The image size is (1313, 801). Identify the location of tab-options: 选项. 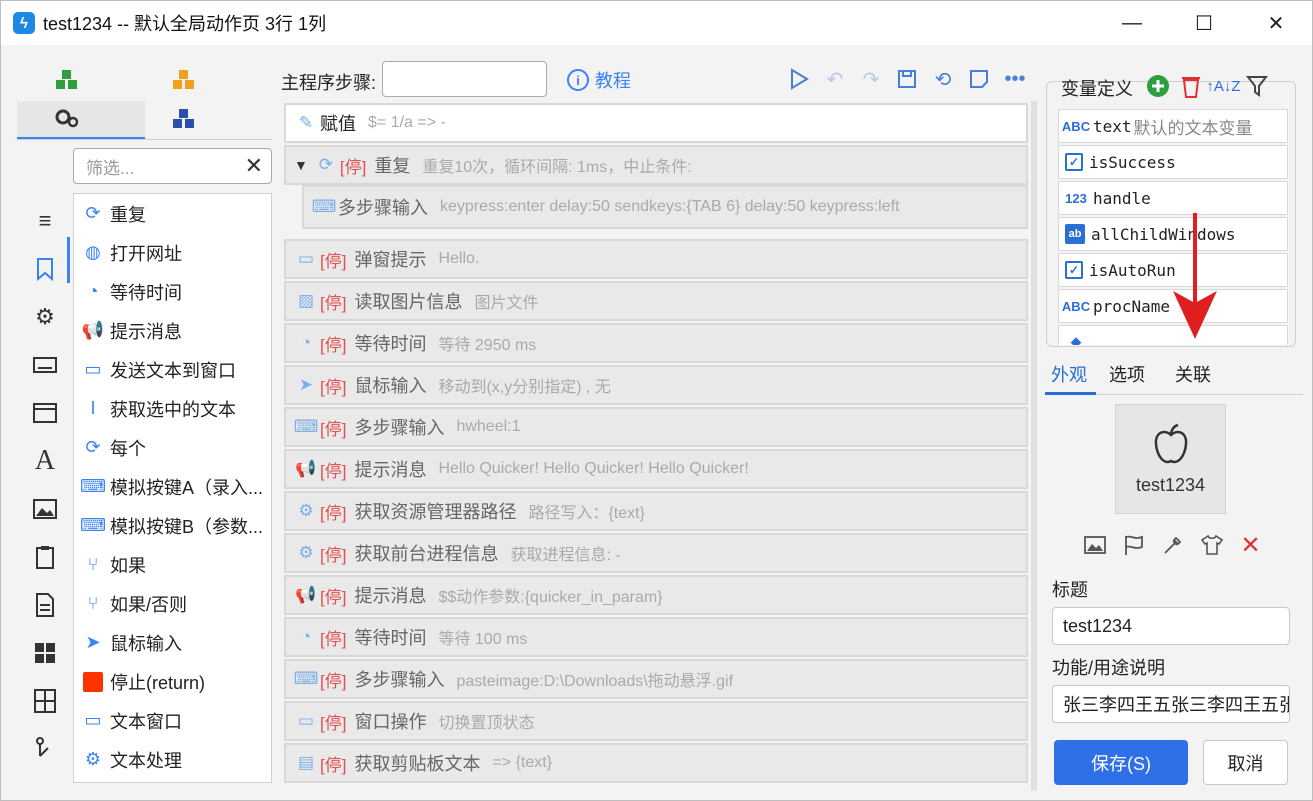
(1127, 374).